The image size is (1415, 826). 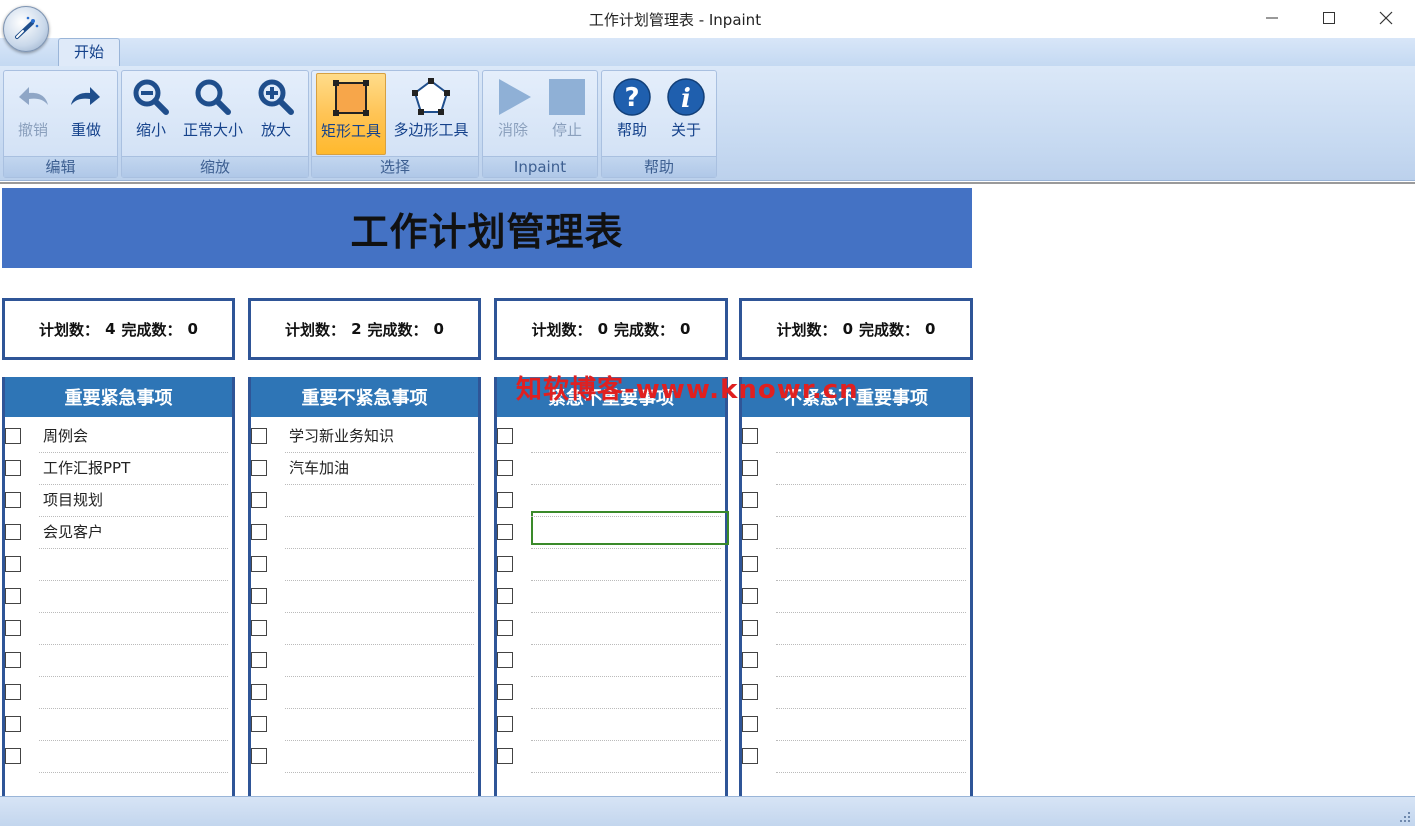 What do you see at coordinates (567, 113) in the screenshot?
I see `stop-button: 停止` at bounding box center [567, 113].